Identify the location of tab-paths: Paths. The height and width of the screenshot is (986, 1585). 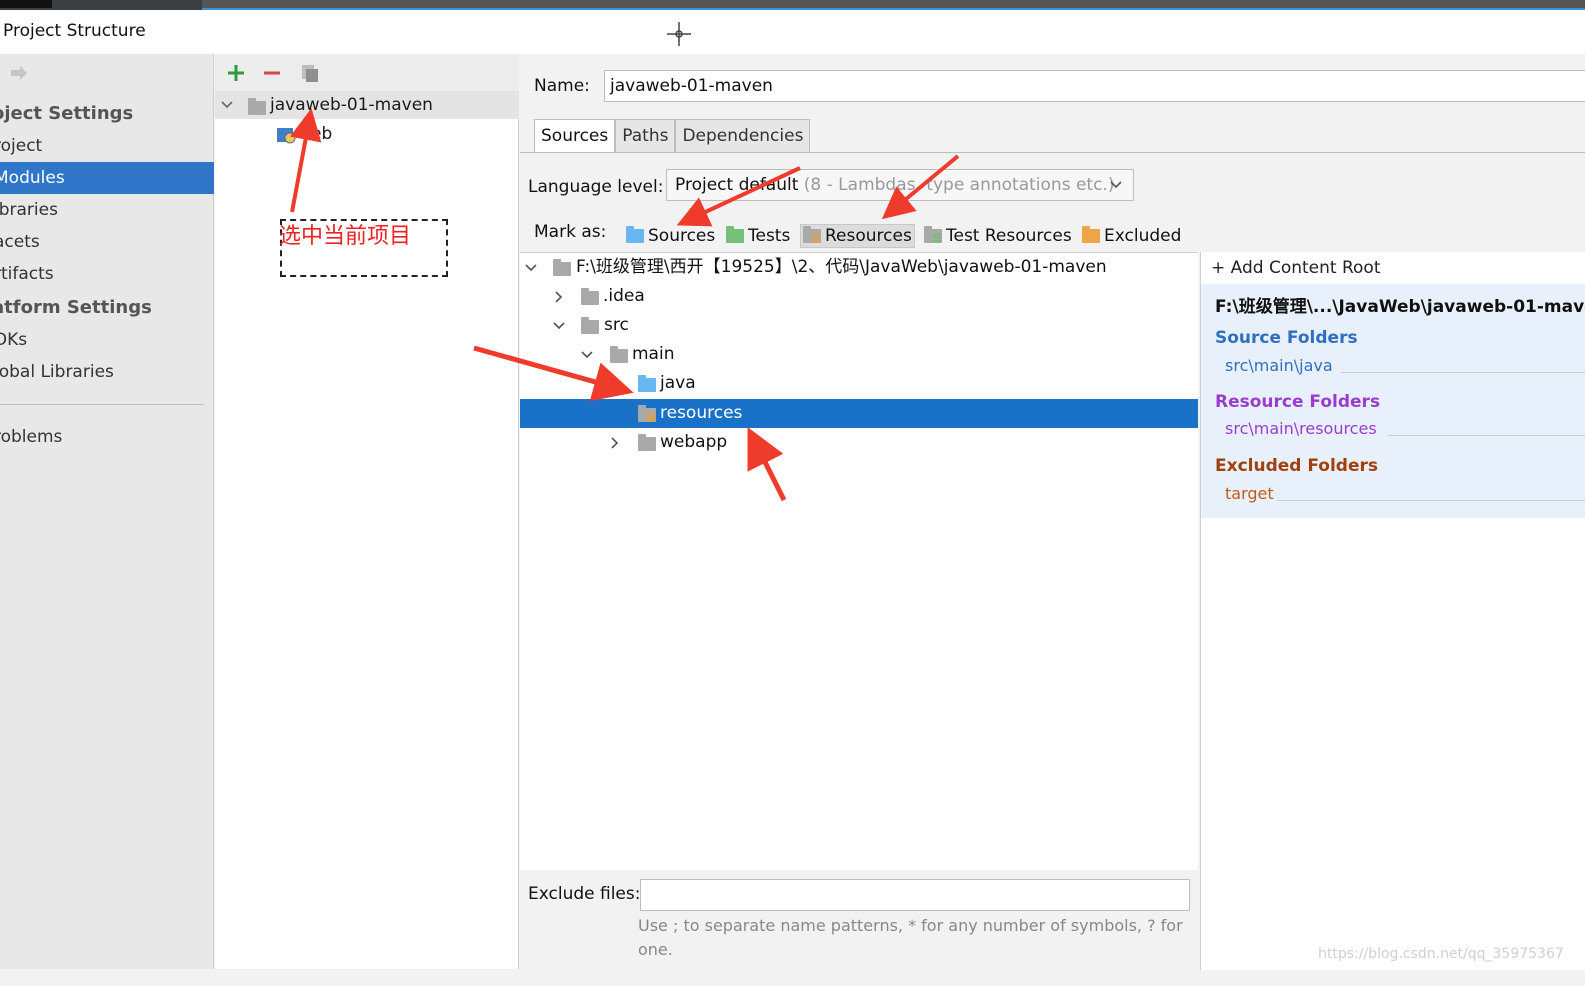
(645, 136).